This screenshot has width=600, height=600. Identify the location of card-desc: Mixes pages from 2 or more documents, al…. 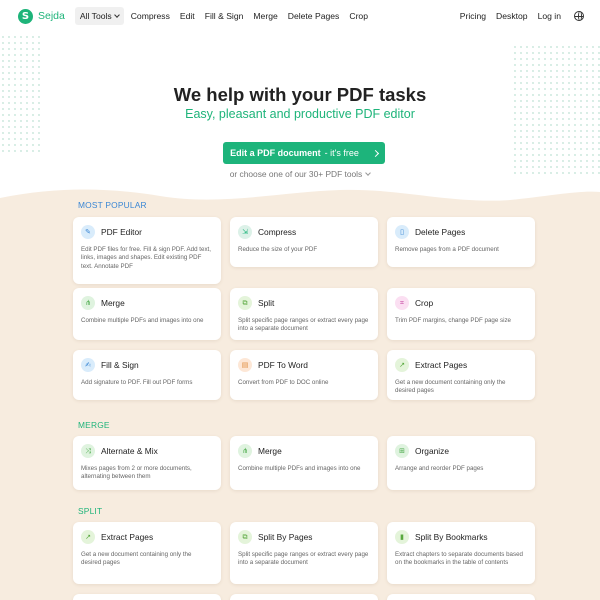
(136, 473).